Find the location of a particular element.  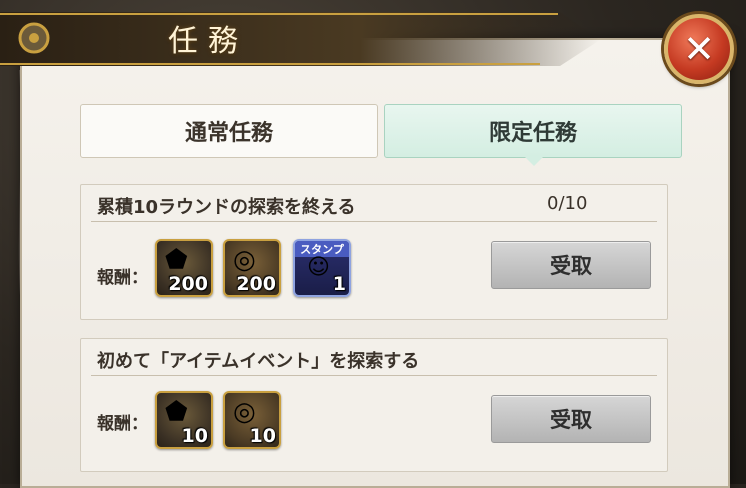

reward-item-coin: ◎ 10 is located at coordinates (252, 420).